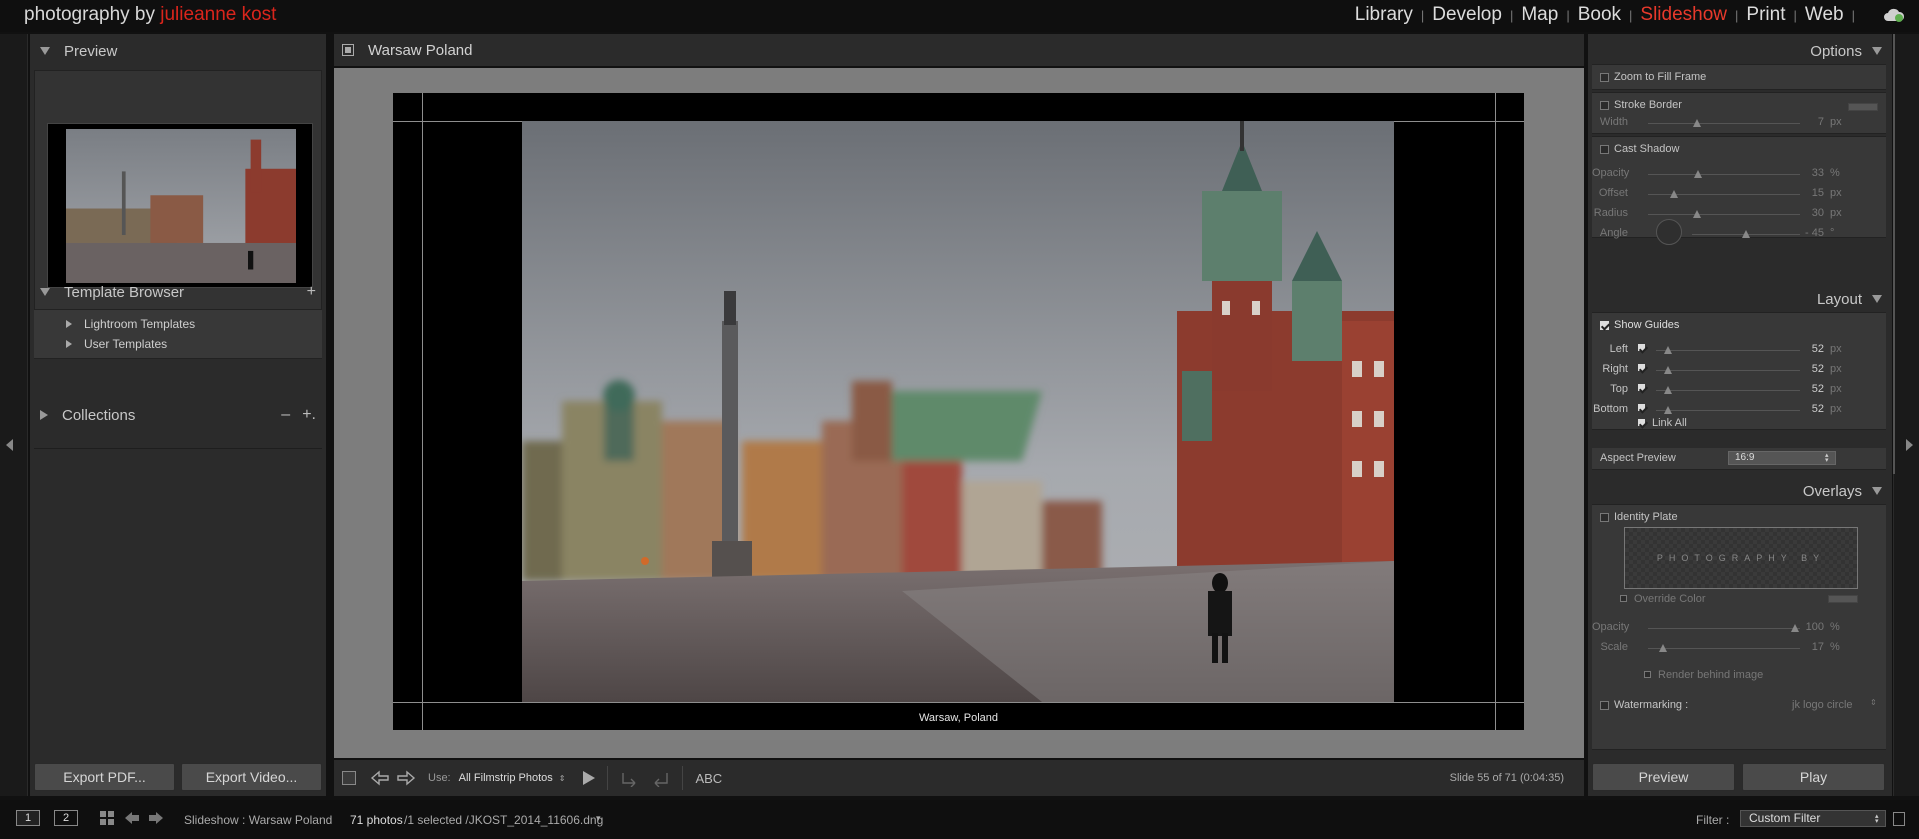 The width and height of the screenshot is (1919, 839). Describe the element at coordinates (598, 818) in the screenshot. I see `selection-dropdown-icon: ▾` at that location.